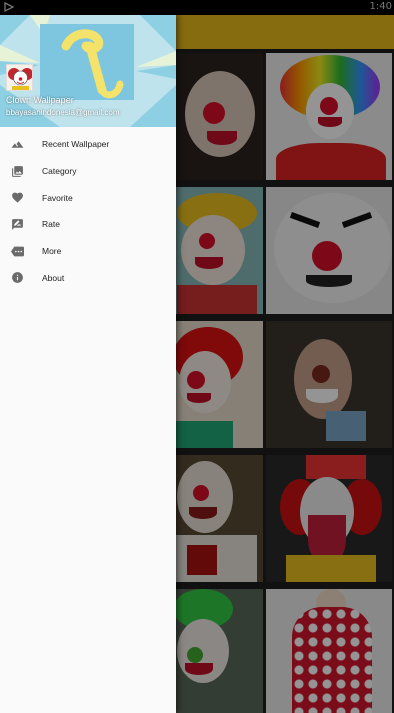 This screenshot has height=713, width=394. Describe the element at coordinates (51, 224) in the screenshot. I see `menu-item-label: Rate` at that location.